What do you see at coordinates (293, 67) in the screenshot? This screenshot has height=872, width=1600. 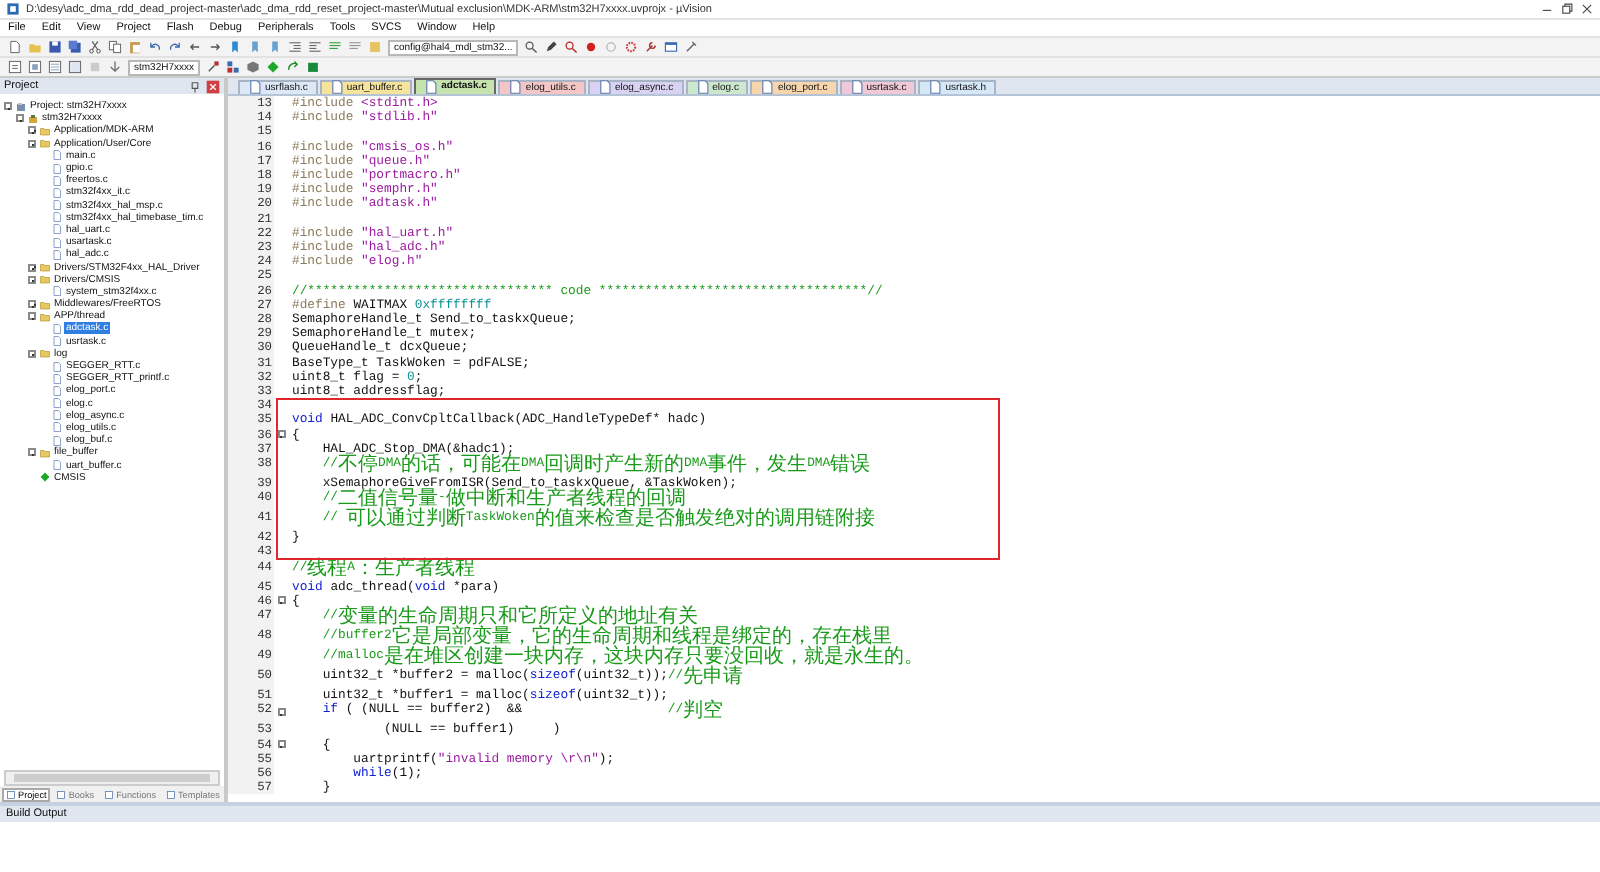 I see `arrow-icon` at bounding box center [293, 67].